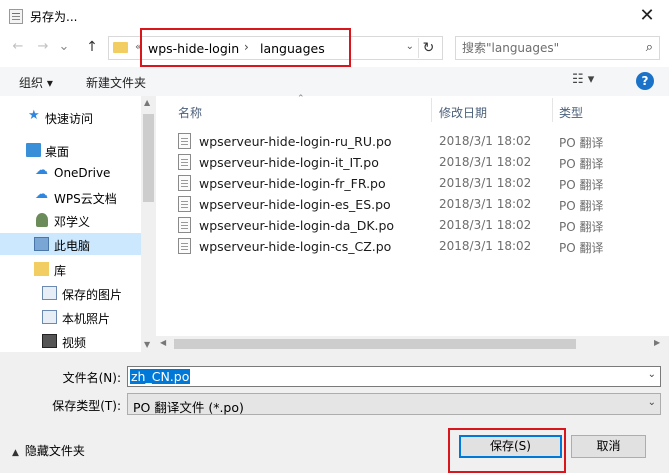 This screenshot has width=669, height=473. I want to click on forward-arrow-icon: →, so click(43, 47).